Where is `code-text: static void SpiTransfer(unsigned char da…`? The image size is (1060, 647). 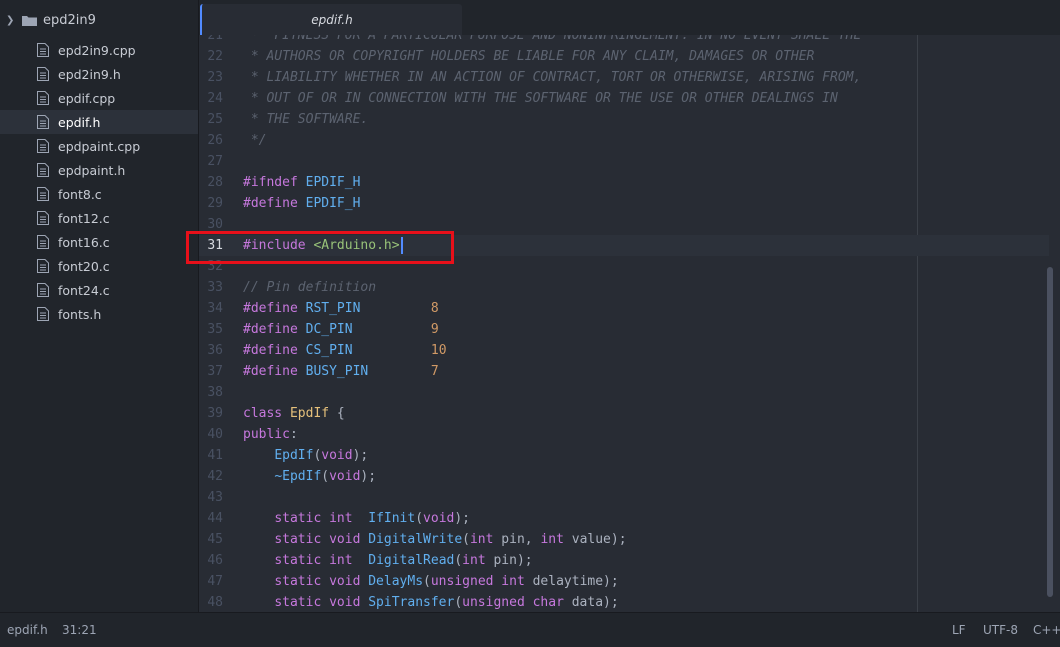 code-text: static void SpiTransfer(unsigned char da… is located at coordinates (431, 602).